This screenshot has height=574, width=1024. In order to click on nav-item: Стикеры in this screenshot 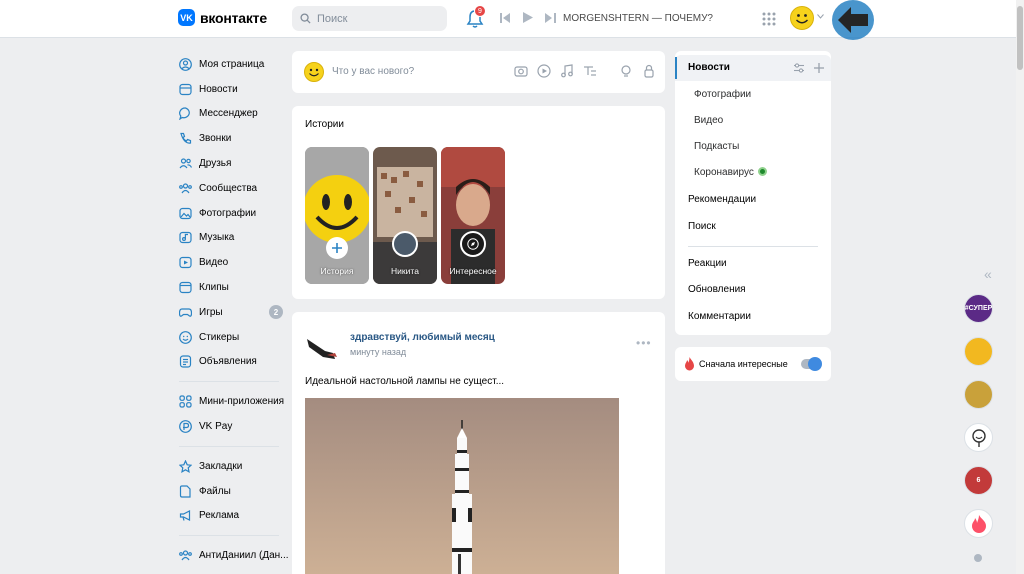, I will do `click(234, 337)`.